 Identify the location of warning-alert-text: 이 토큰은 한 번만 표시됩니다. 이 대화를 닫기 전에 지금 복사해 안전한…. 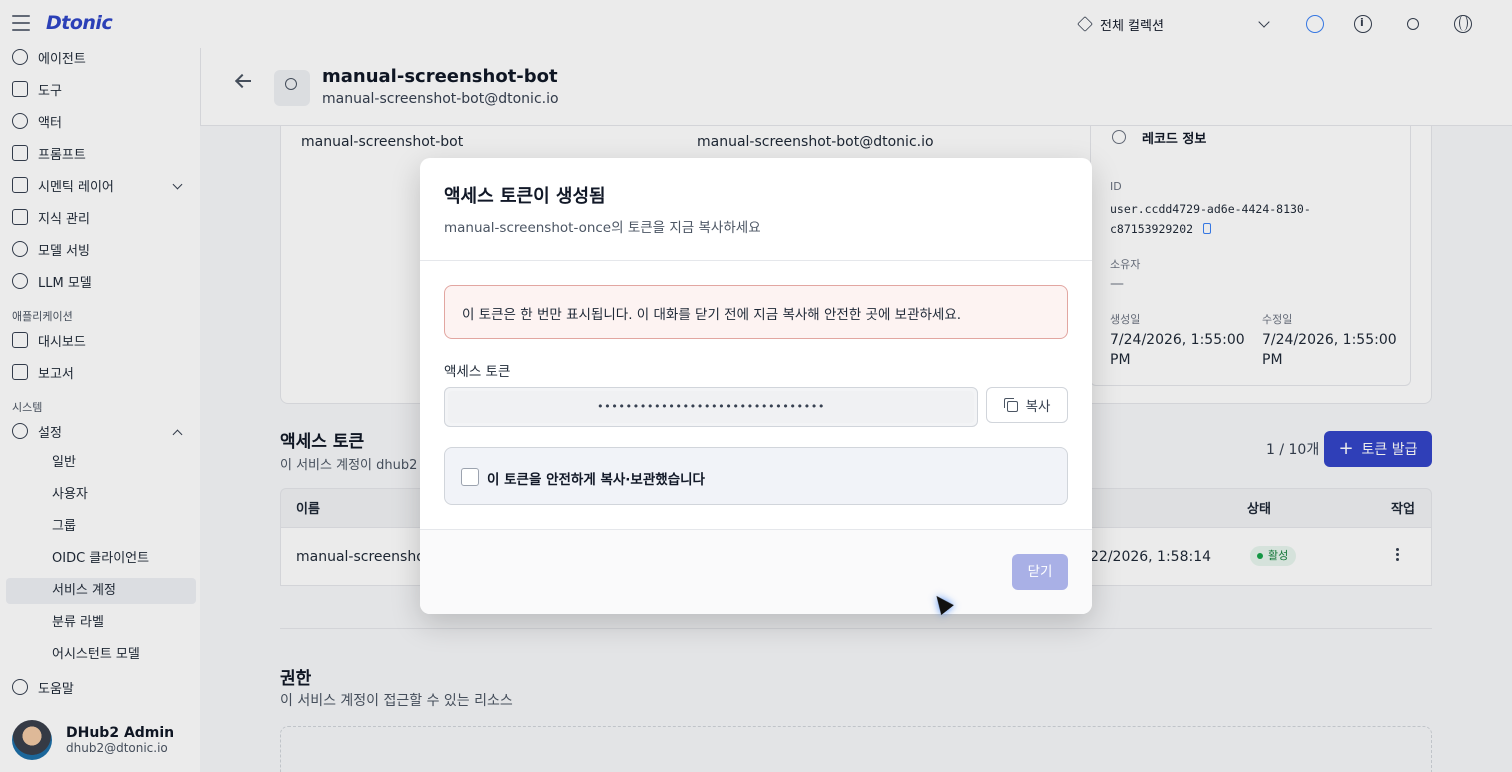
(712, 315).